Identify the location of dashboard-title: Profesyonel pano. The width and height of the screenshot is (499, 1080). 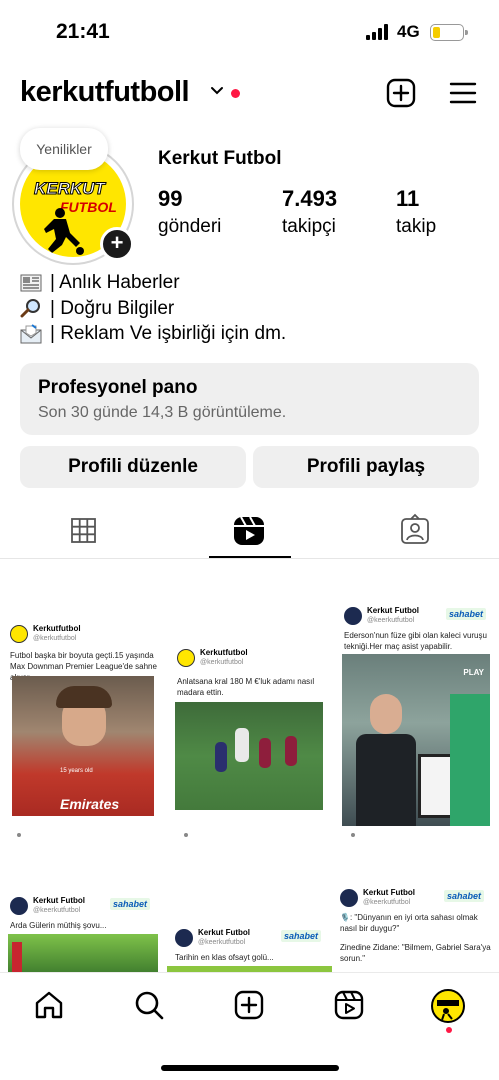
(118, 387).